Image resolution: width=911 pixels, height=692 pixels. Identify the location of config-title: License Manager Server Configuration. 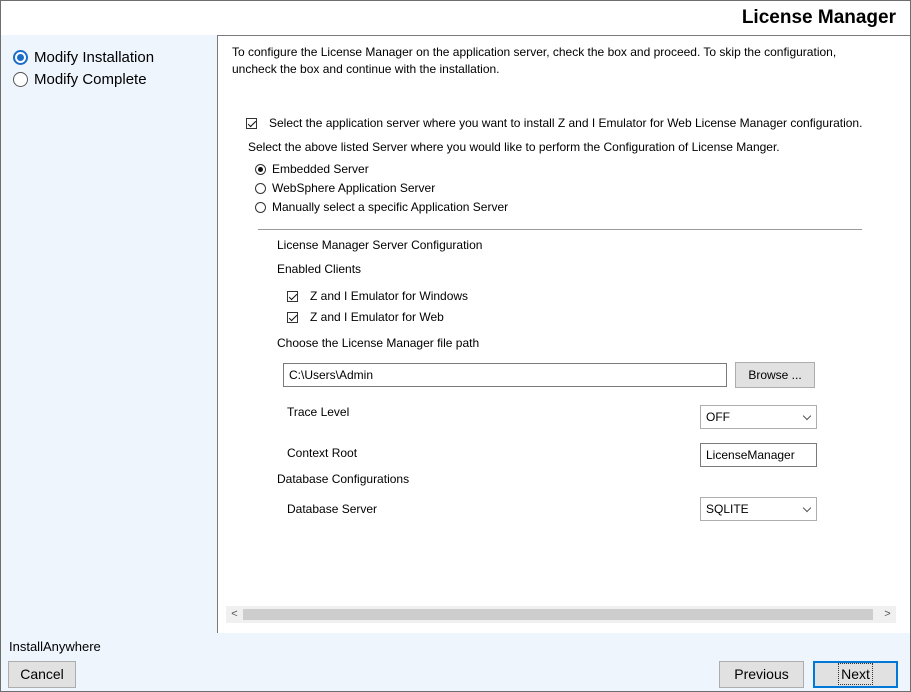
(379, 245).